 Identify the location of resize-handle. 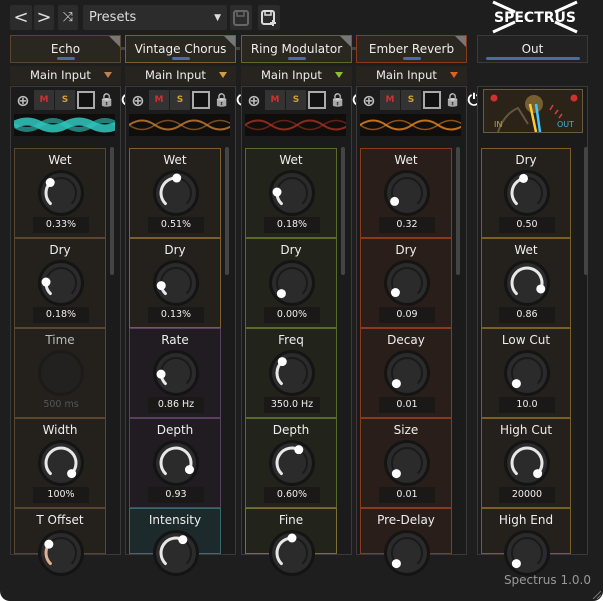
(596, 594).